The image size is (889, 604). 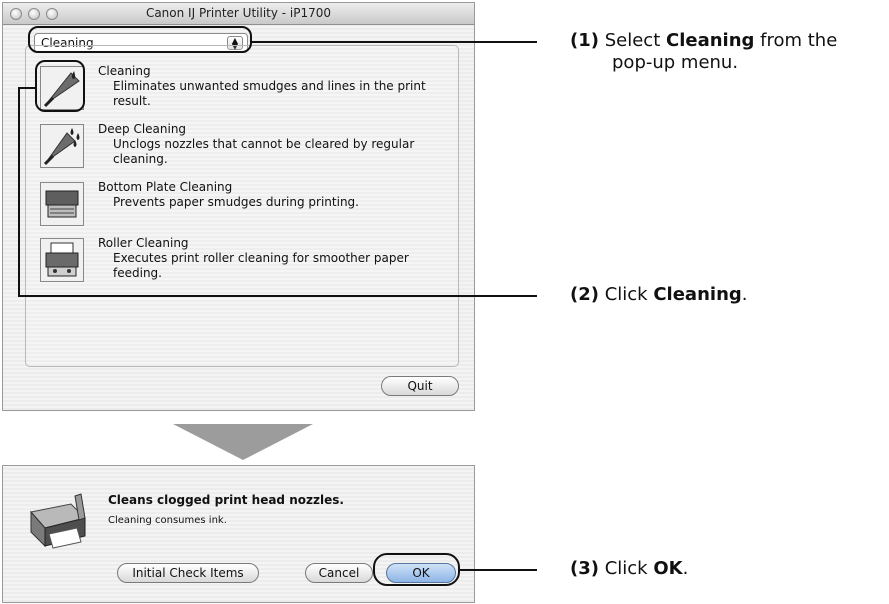 What do you see at coordinates (799, 40) in the screenshot?
I see `step1-text-post: from the` at bounding box center [799, 40].